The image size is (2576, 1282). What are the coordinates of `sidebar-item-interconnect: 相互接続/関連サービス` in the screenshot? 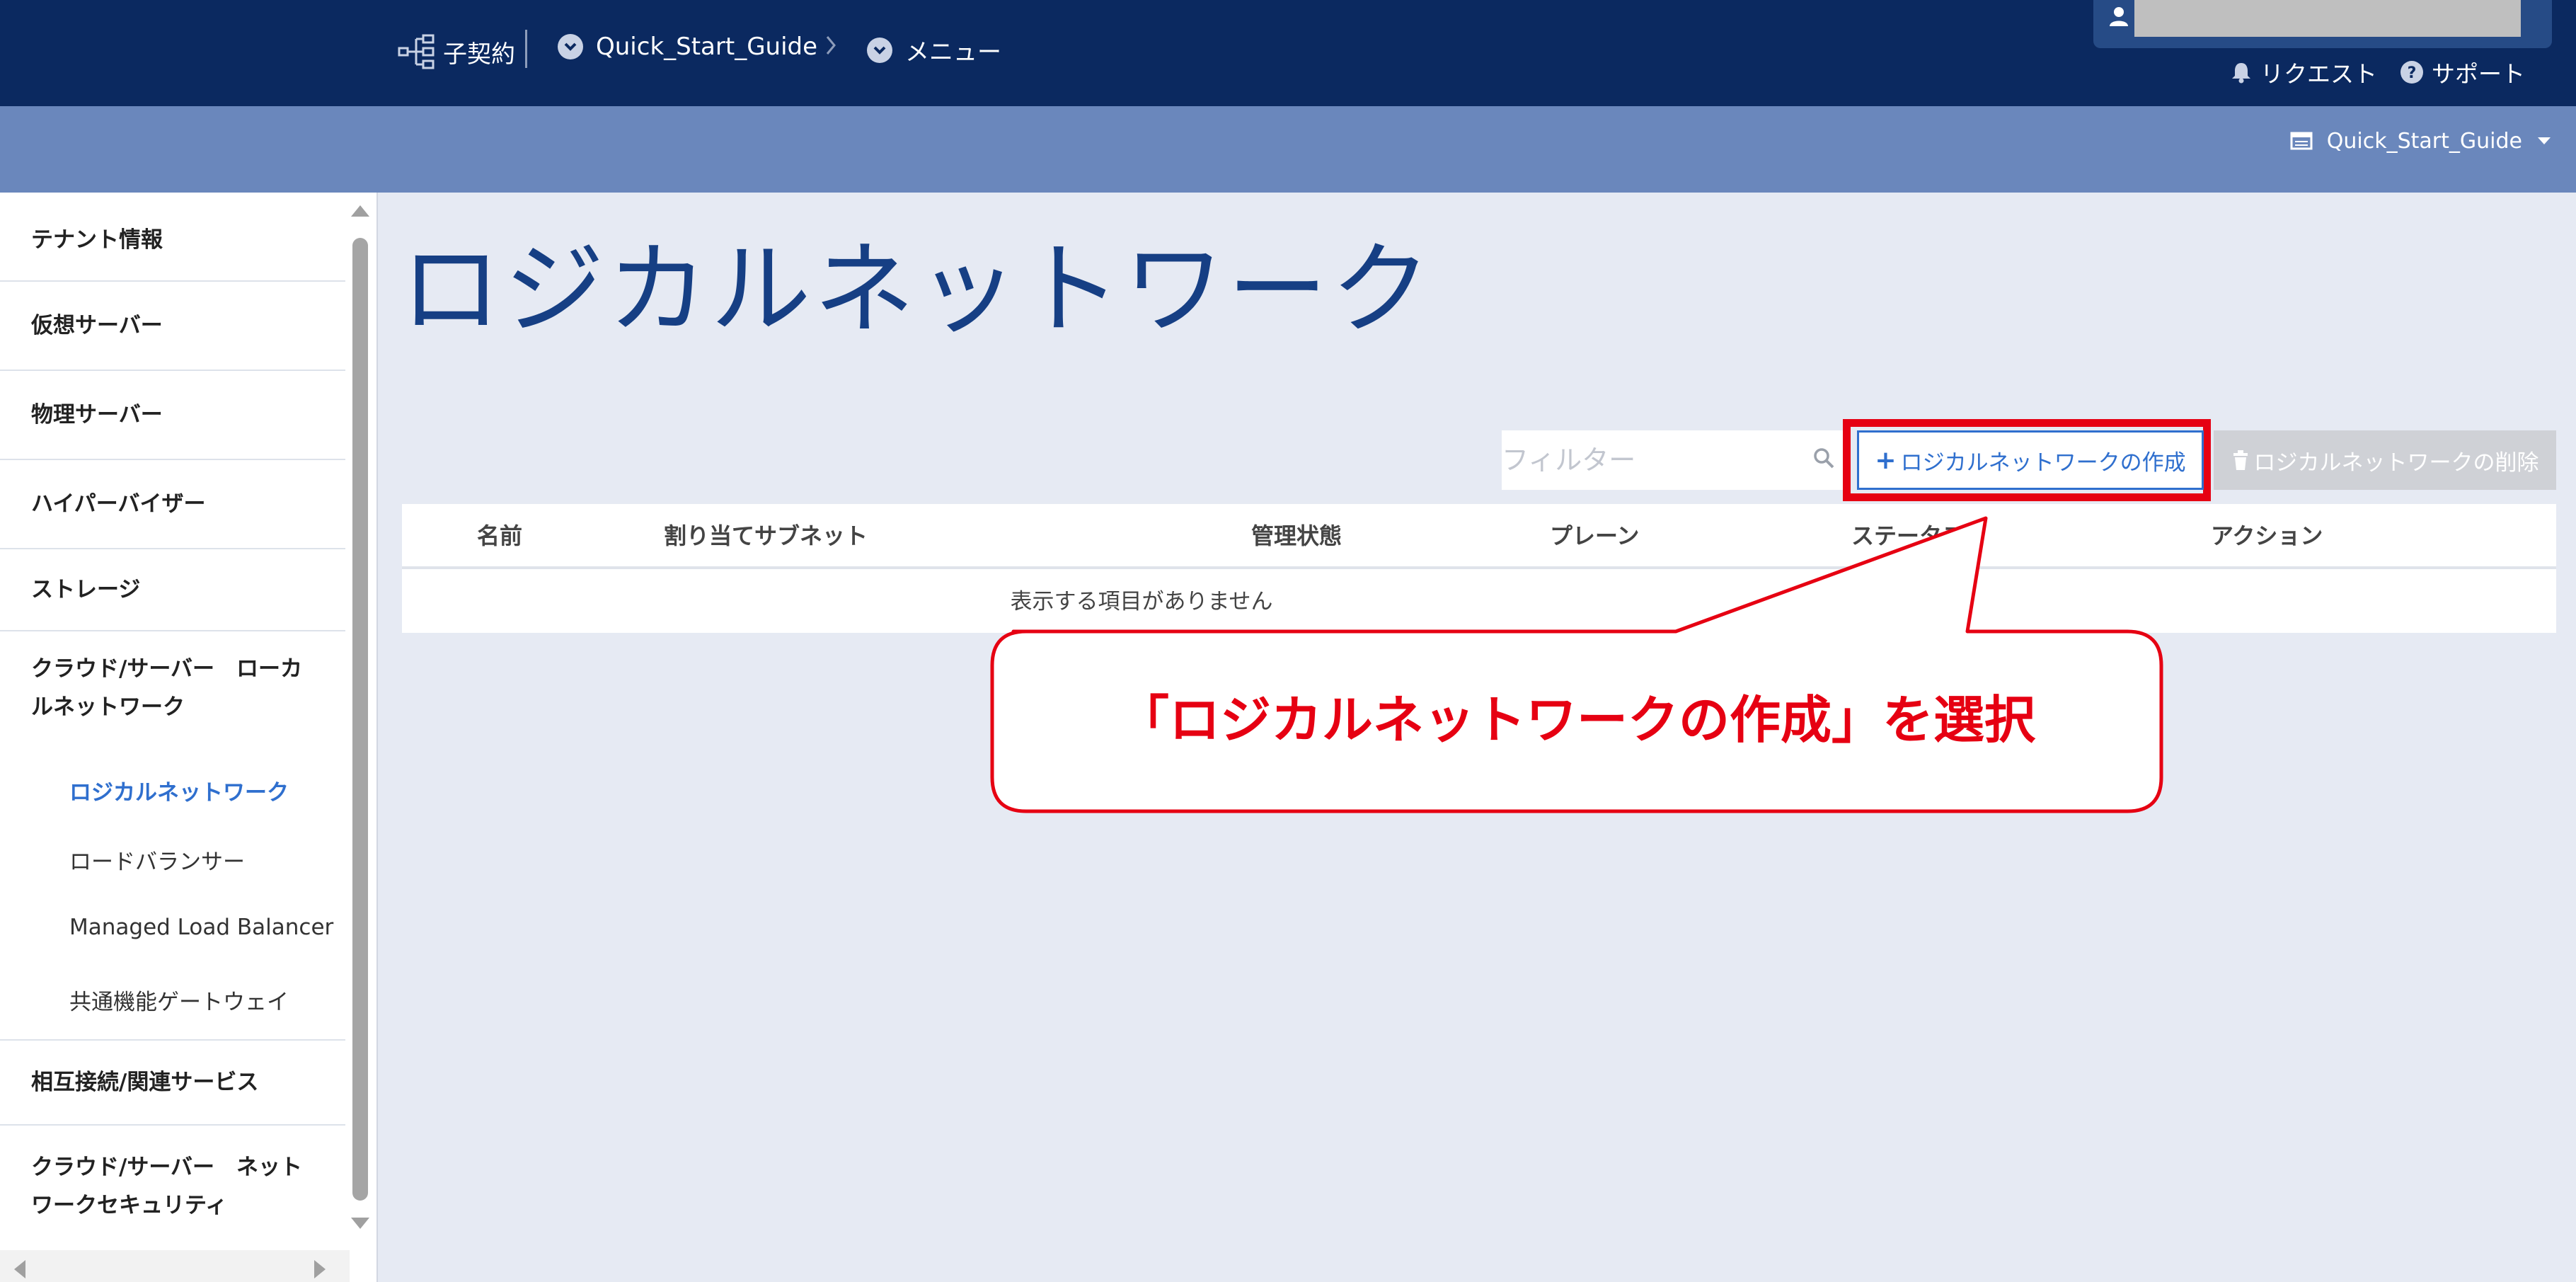 It's located at (172, 1083).